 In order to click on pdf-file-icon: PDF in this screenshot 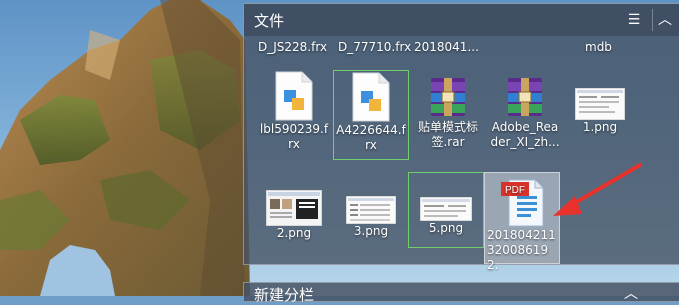, I will do `click(522, 203)`.